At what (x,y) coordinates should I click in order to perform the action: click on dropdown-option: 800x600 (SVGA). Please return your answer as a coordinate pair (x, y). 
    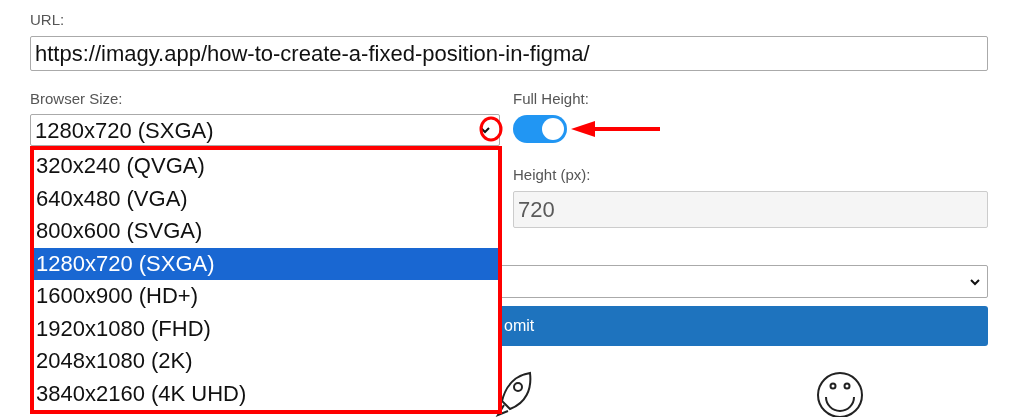
    Looking at the image, I should click on (266, 231).